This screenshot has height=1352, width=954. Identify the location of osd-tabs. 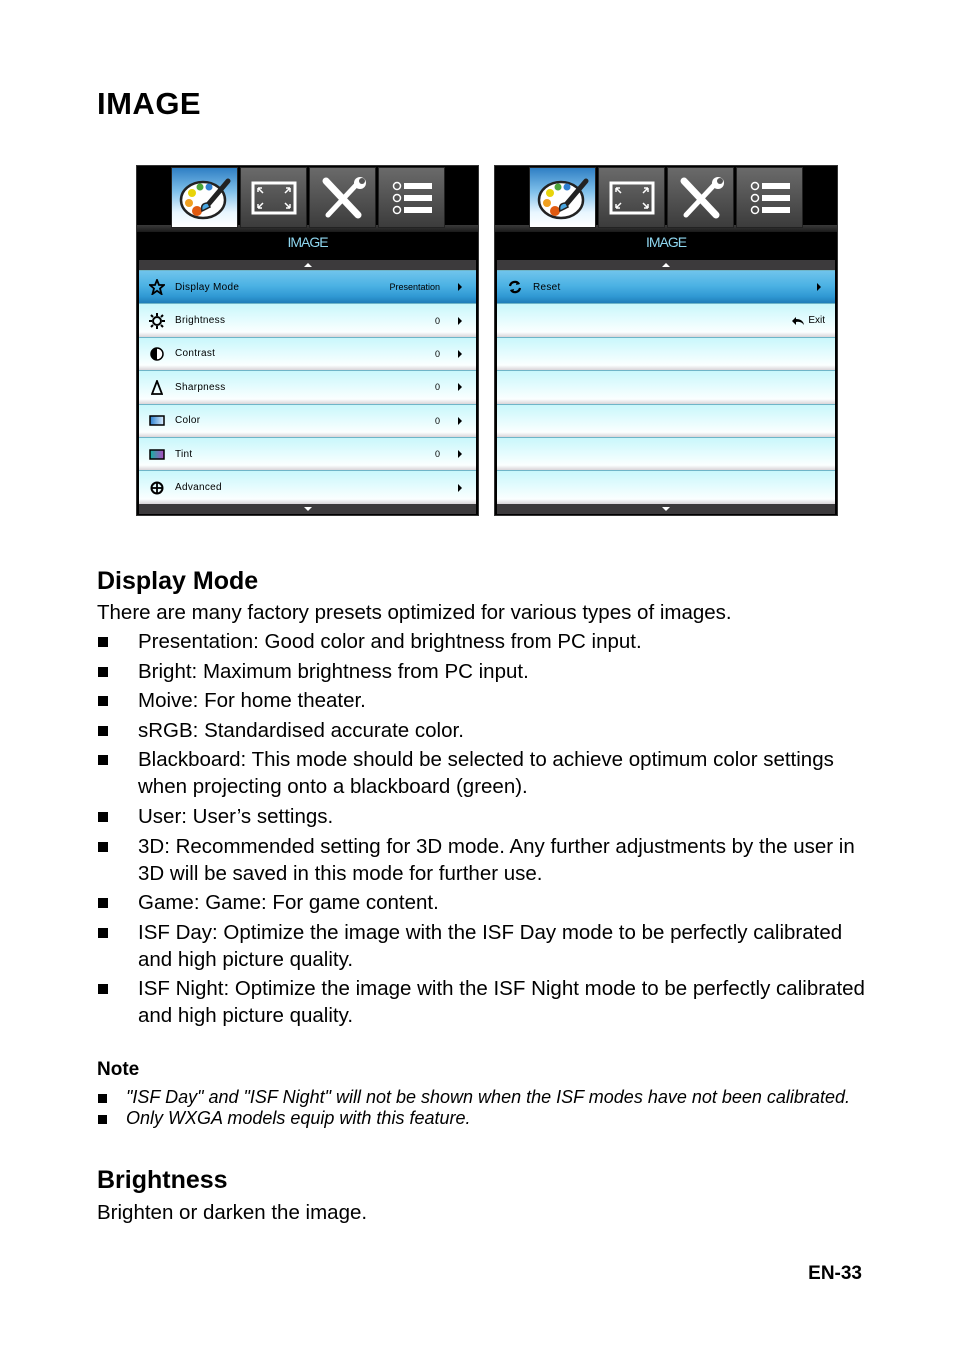
(666, 197).